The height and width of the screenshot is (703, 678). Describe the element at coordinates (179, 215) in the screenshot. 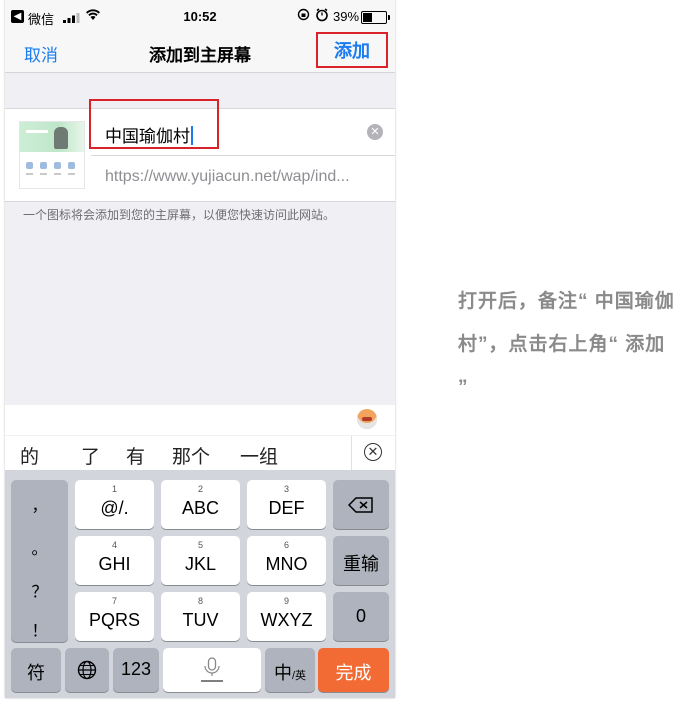

I see `hint-text: 一个图标将会添加到您的主屏幕，以便您快速访问此网站。` at that location.